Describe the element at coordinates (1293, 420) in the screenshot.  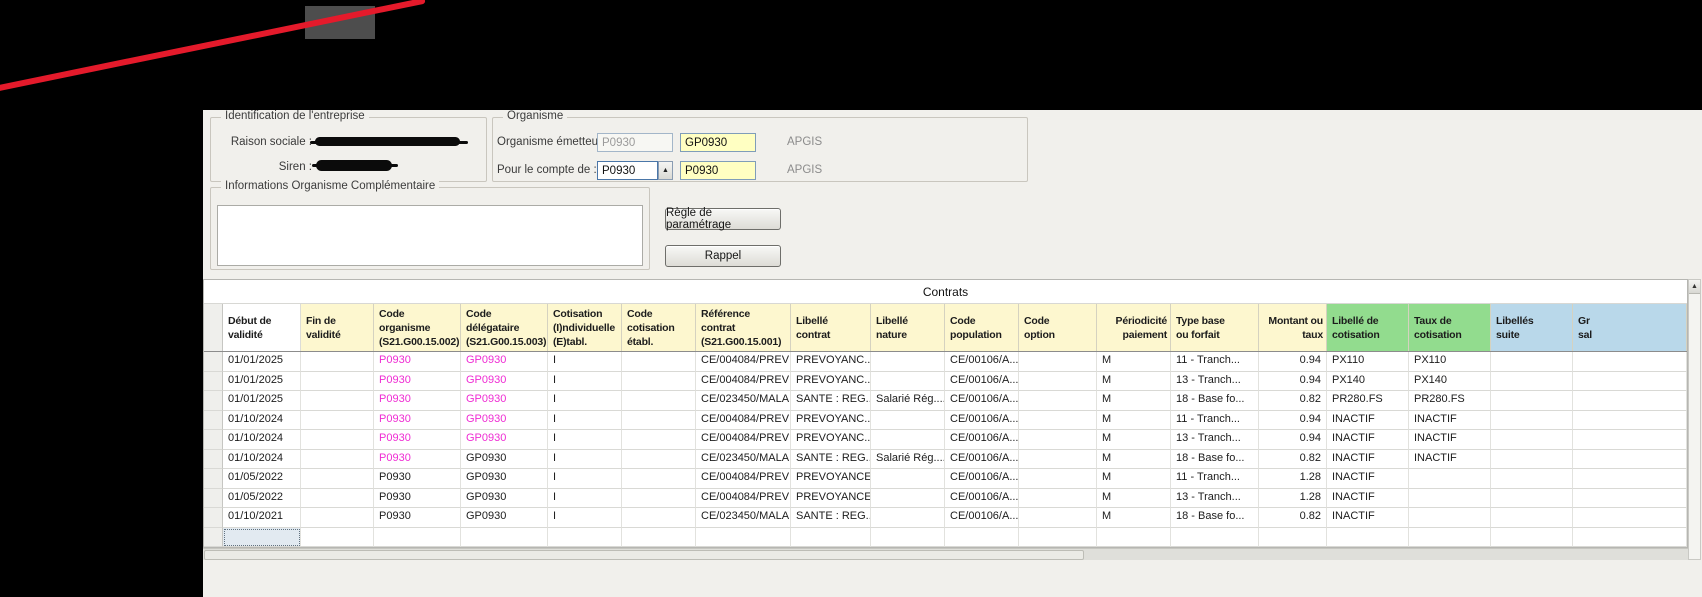
I see `table-cell: 0.94` at that location.